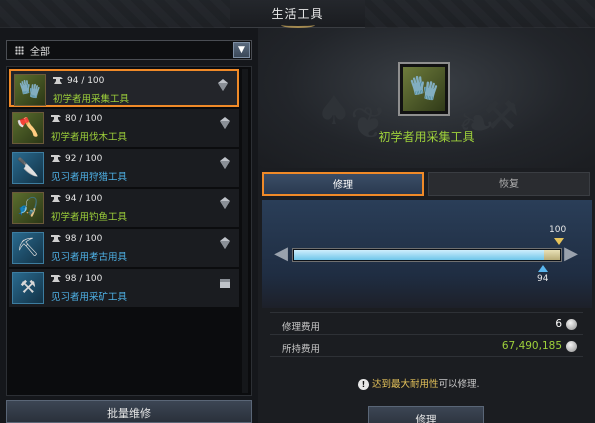 The height and width of the screenshot is (423, 595). I want to click on selected-tool-name: 初学者用采集工具, so click(426, 137).